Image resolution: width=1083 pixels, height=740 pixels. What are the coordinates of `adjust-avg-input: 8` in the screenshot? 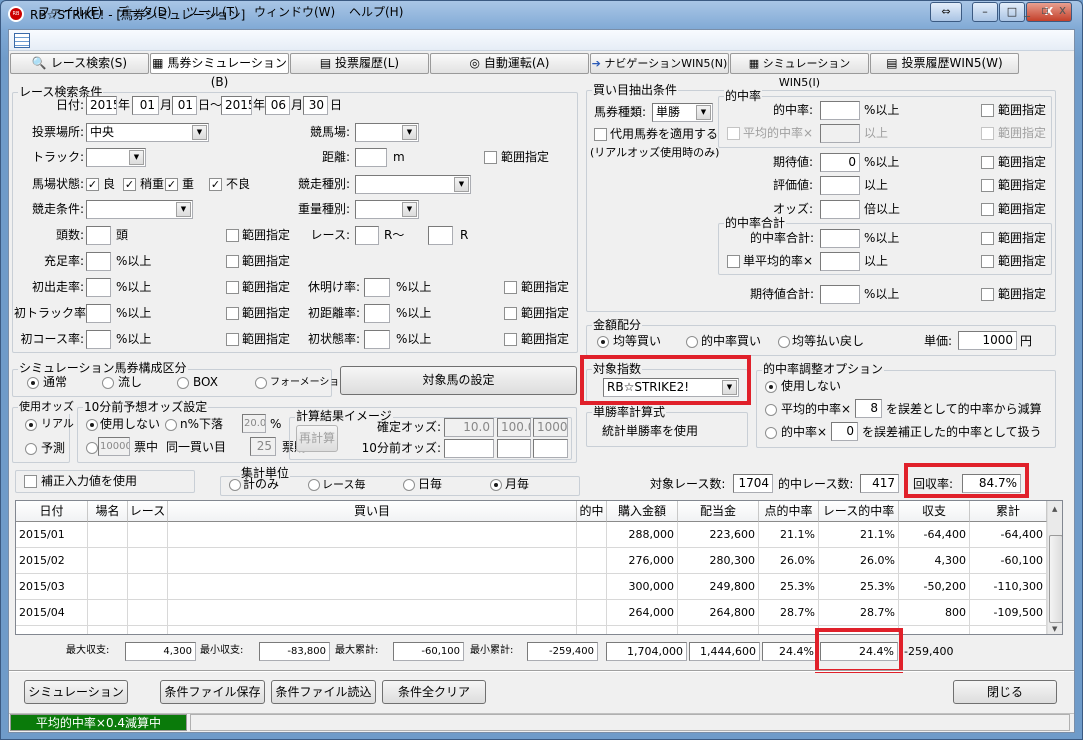 It's located at (868, 408).